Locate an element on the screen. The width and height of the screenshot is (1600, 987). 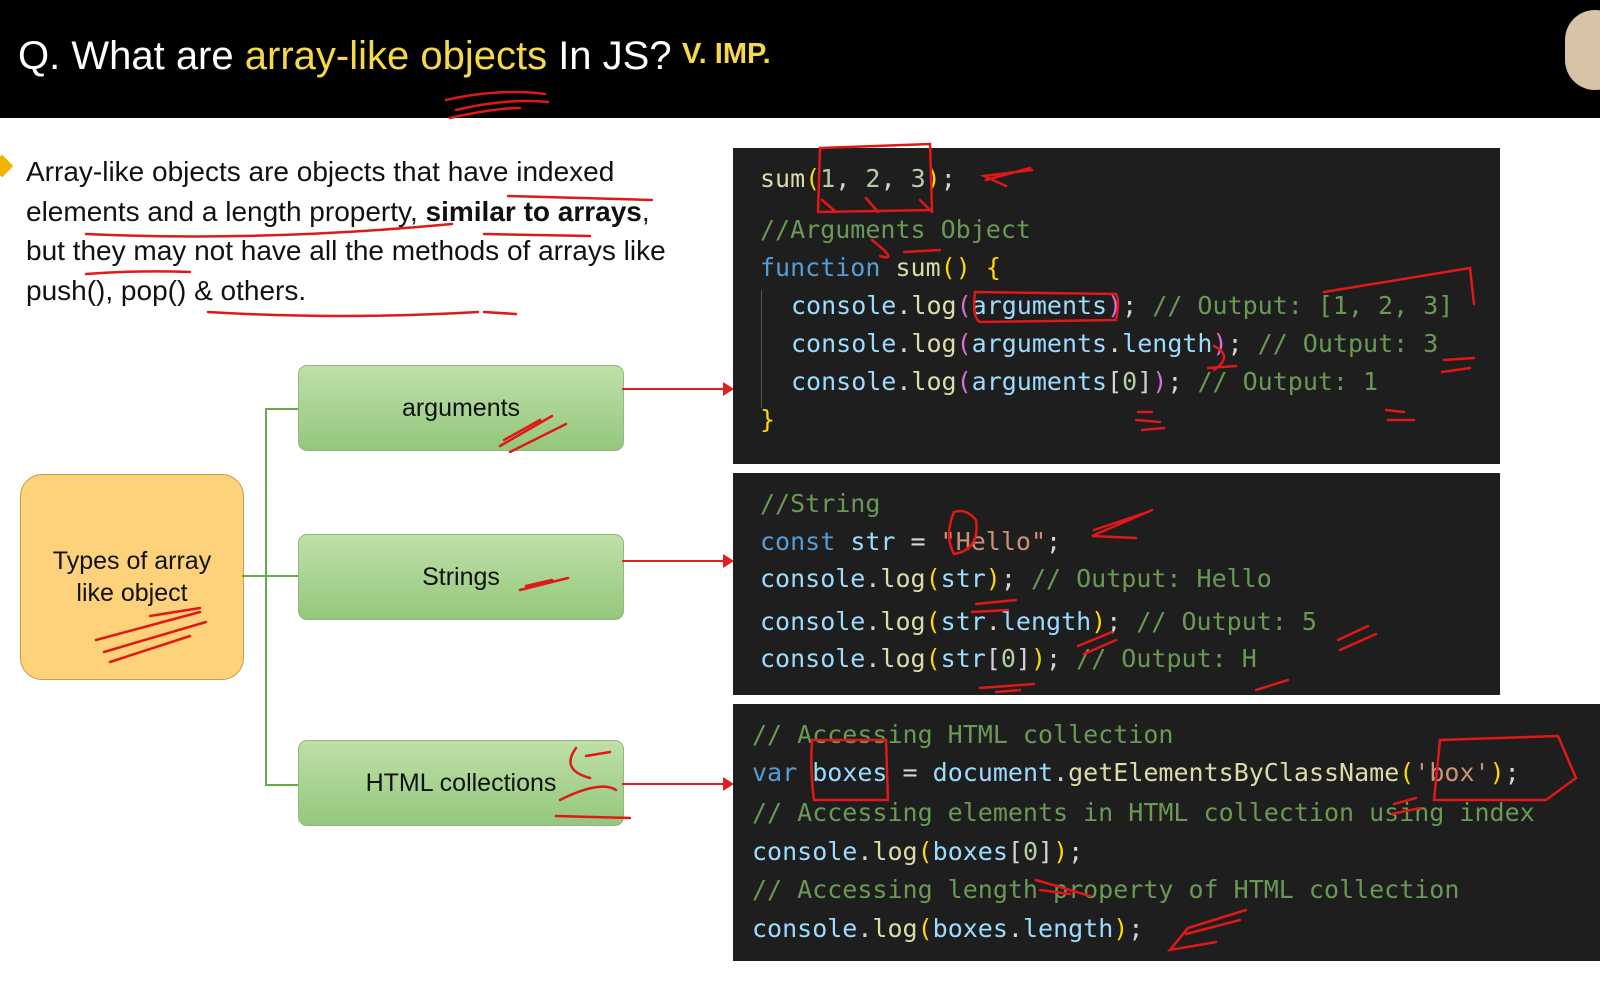
connector-root is located at coordinates (254, 576).